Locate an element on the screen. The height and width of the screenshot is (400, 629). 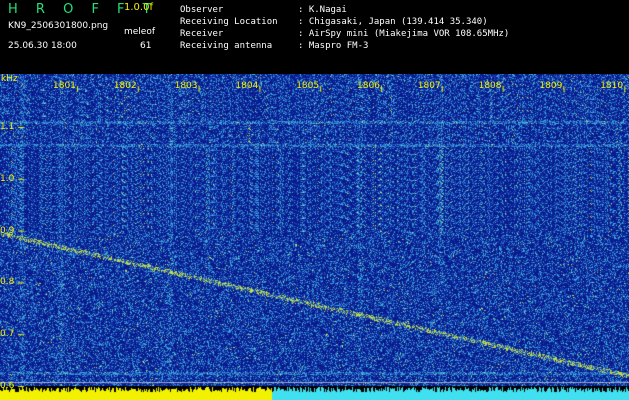
x-tick-label: 1802 is located at coordinates (125, 86).